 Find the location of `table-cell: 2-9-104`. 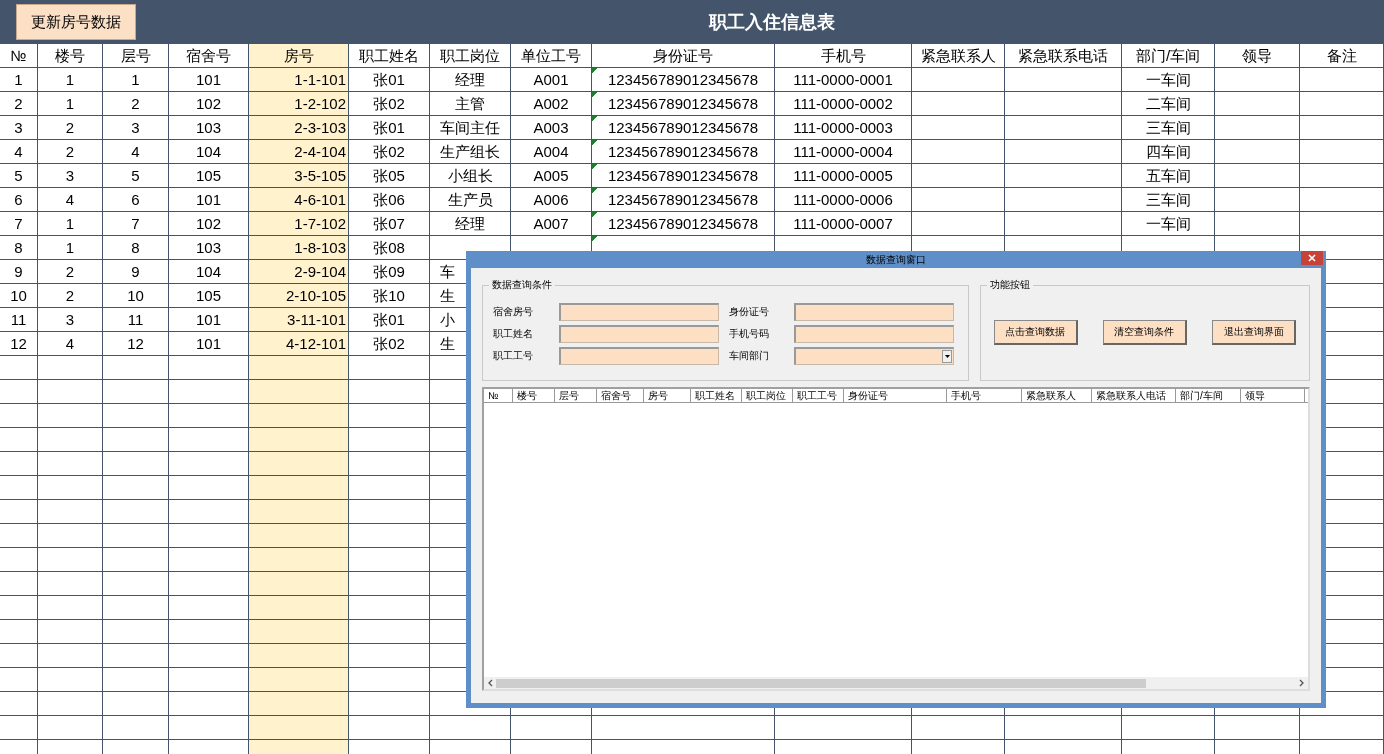

table-cell: 2-9-104 is located at coordinates (299, 272).